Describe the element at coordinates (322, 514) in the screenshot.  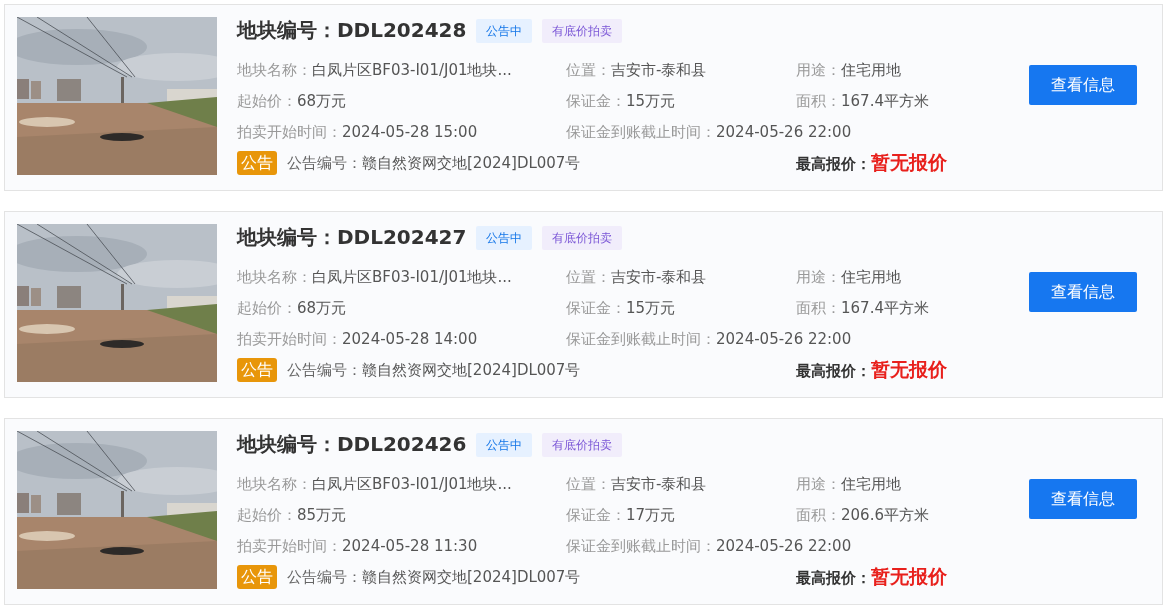
I see `field-value: 85万元` at that location.